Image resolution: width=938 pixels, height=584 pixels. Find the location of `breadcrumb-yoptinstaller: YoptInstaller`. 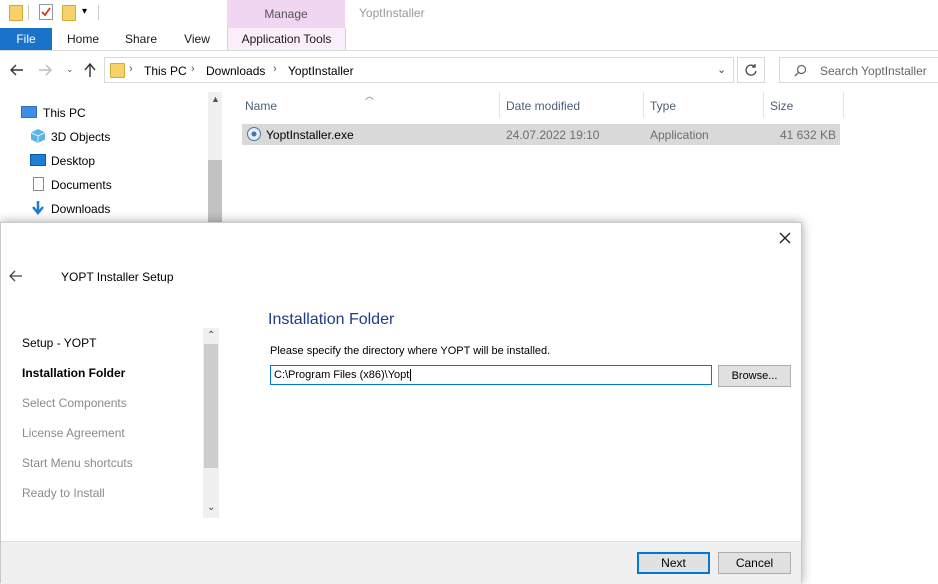

breadcrumb-yoptinstaller: YoptInstaller is located at coordinates (321, 71).